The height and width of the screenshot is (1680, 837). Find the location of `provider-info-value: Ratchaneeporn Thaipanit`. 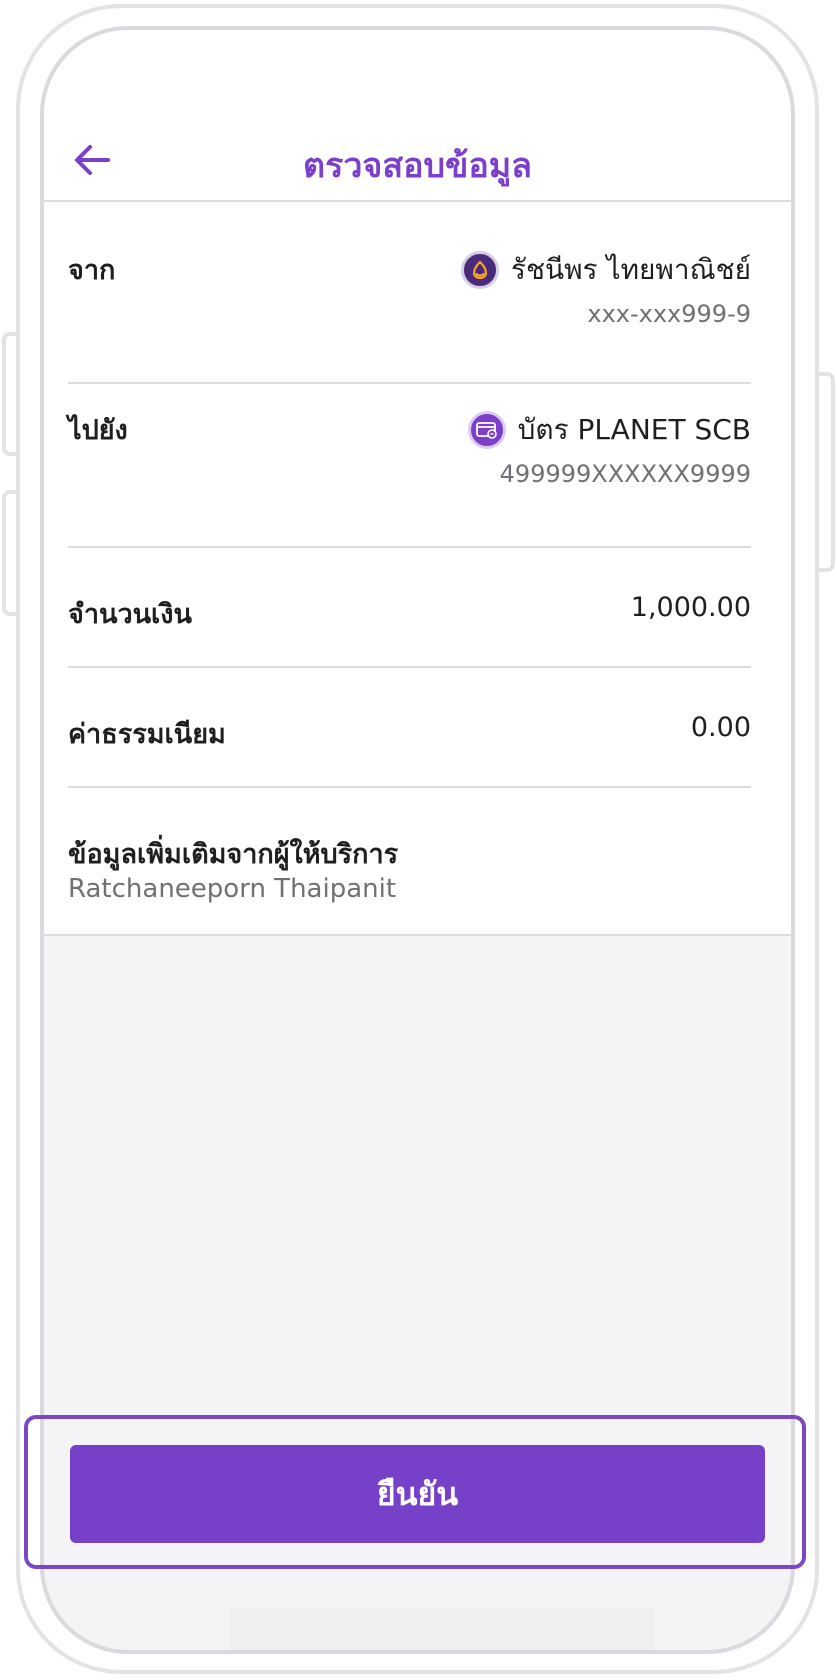

provider-info-value: Ratchaneeporn Thaipanit is located at coordinates (232, 889).